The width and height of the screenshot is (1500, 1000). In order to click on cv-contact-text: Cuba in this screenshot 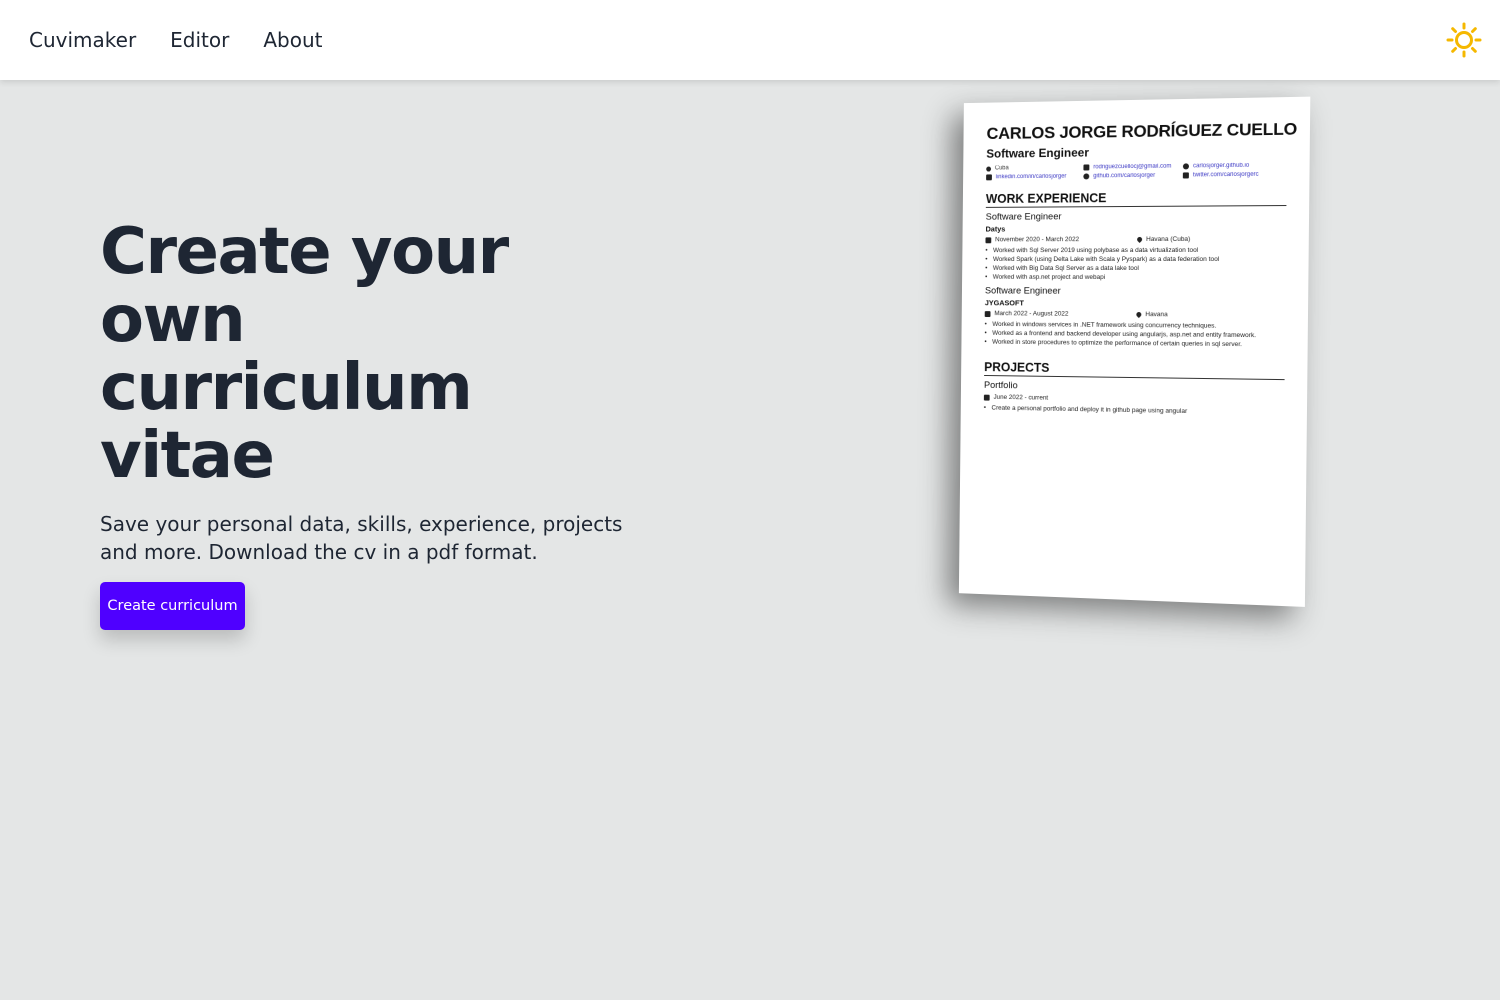, I will do `click(1001, 168)`.